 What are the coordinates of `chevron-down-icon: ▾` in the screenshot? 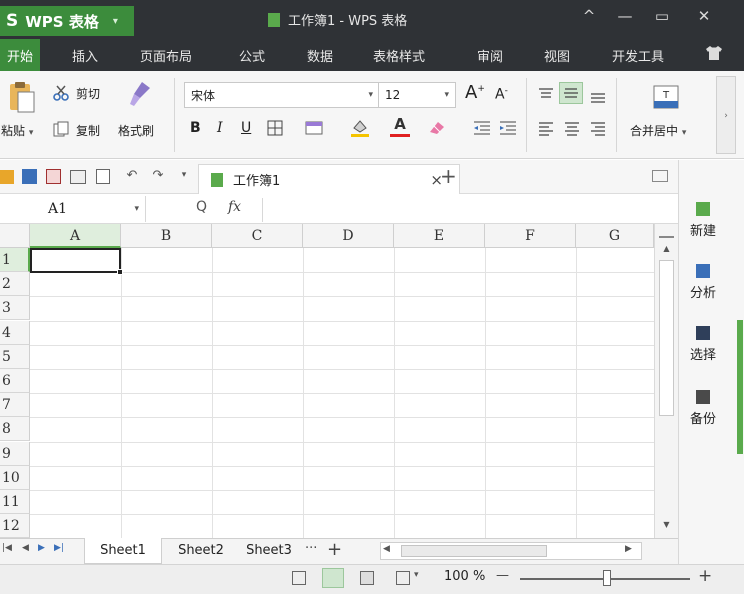 It's located at (416, 575).